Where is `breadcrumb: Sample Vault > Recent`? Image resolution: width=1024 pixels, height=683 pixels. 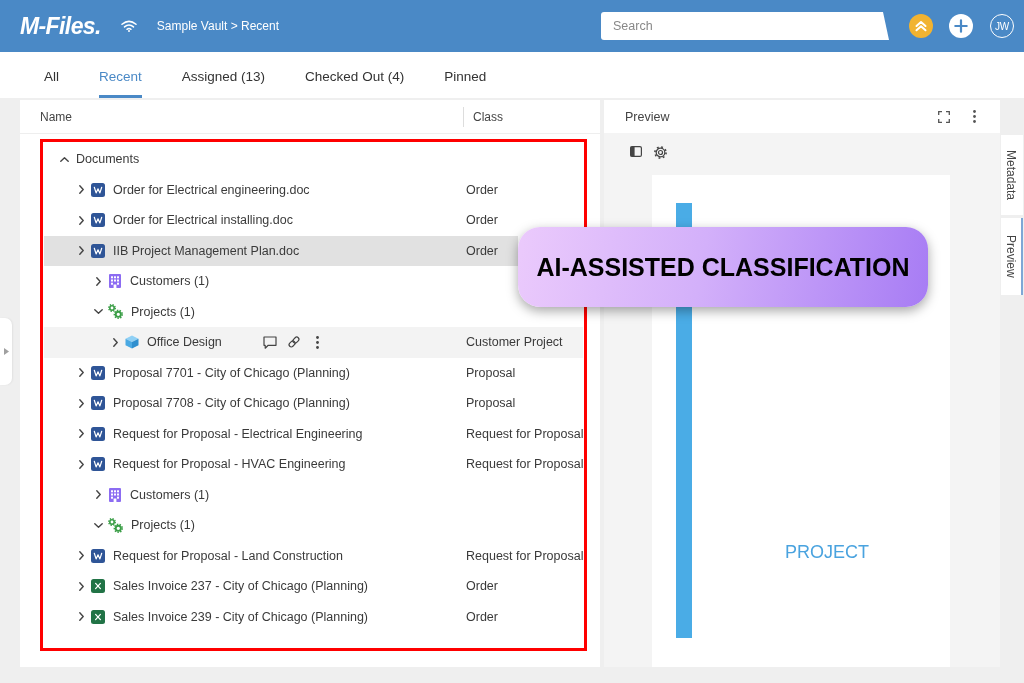 breadcrumb: Sample Vault > Recent is located at coordinates (217, 26).